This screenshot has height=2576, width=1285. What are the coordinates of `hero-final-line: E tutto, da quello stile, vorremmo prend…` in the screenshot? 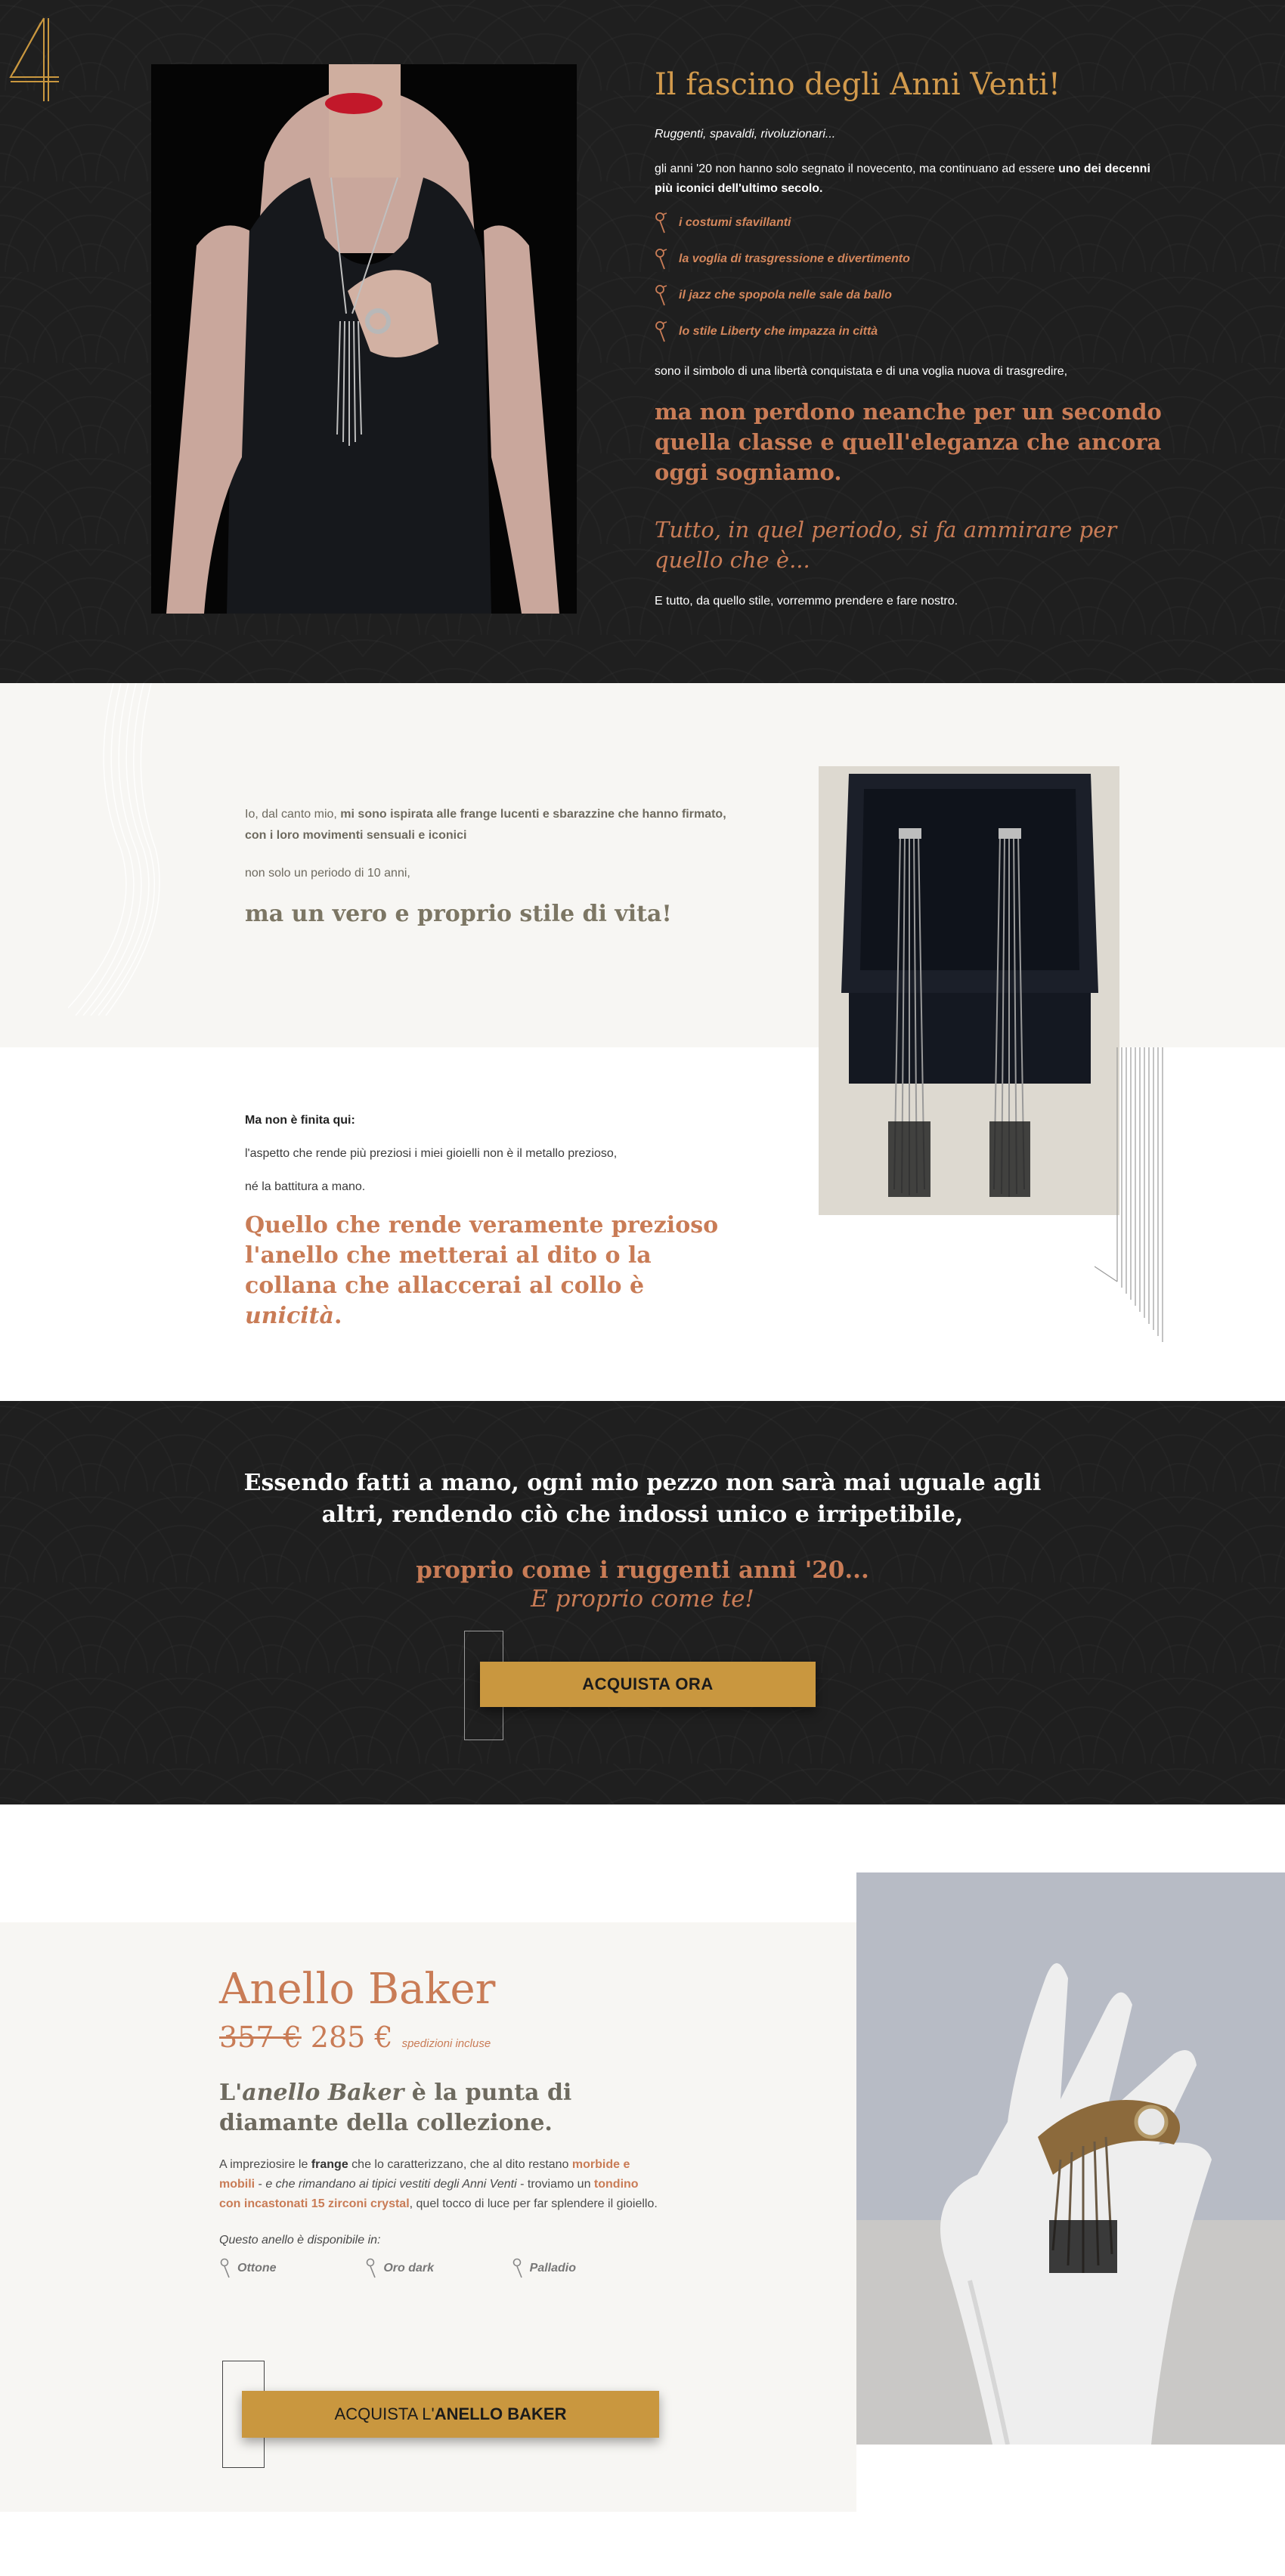 It's located at (806, 601).